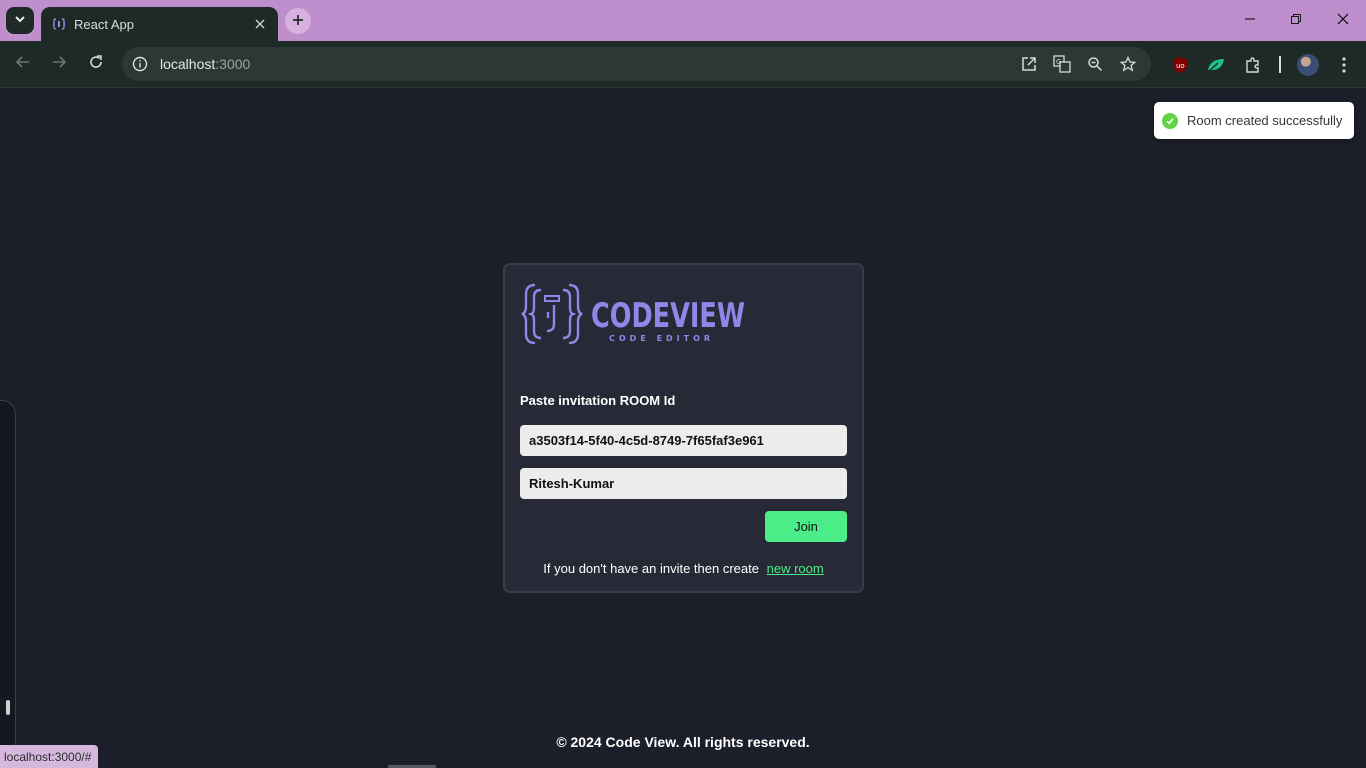 This screenshot has height=768, width=1366. Describe the element at coordinates (795, 568) in the screenshot. I see `new-room-link: new room` at that location.